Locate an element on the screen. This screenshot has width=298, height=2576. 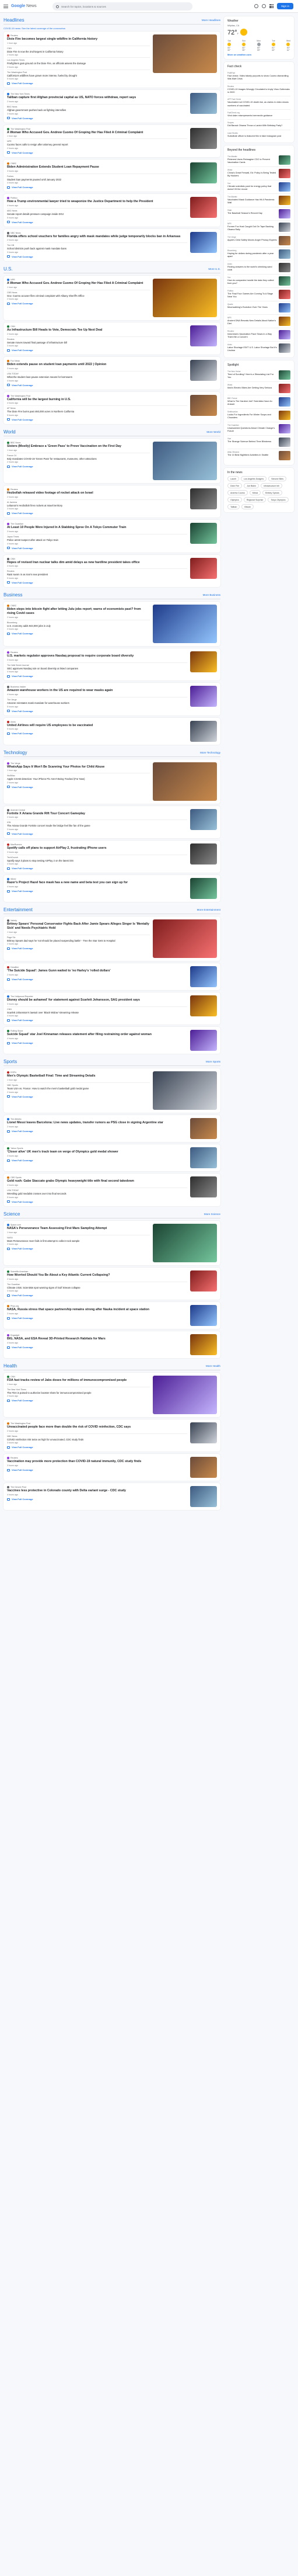
related-source-name: USA TODAY is located at coordinates (13, 374).